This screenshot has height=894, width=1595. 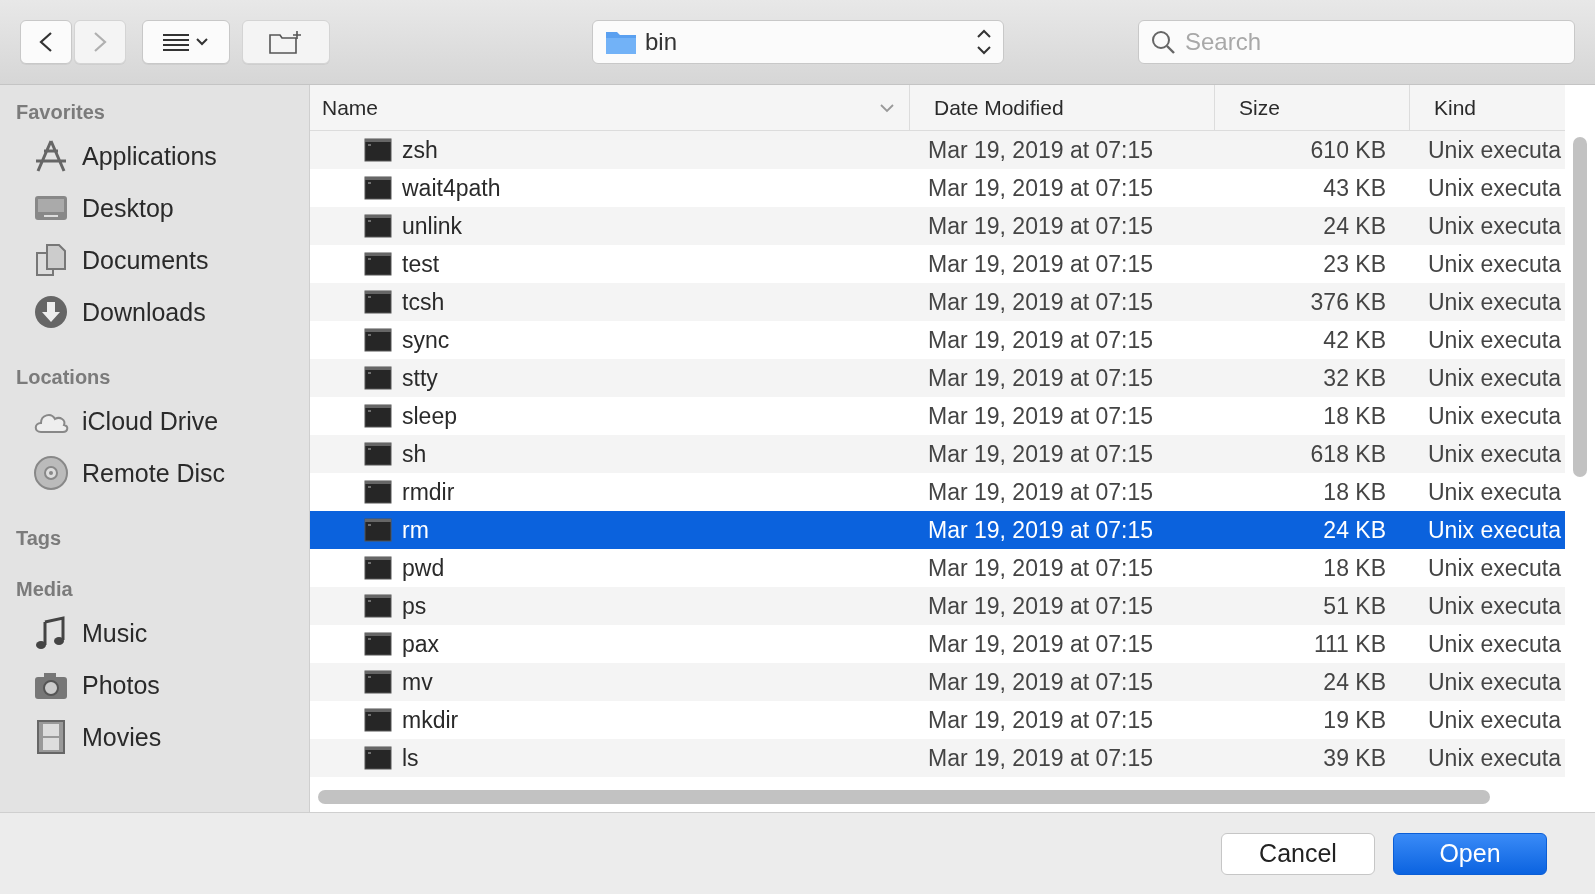 I want to click on sidebar-item: Downloads, so click(x=162, y=312).